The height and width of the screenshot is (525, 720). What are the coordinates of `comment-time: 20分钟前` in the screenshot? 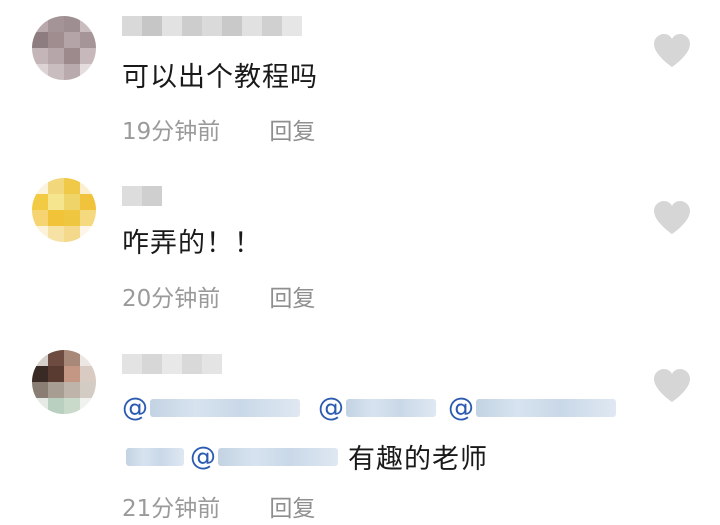 It's located at (171, 299).